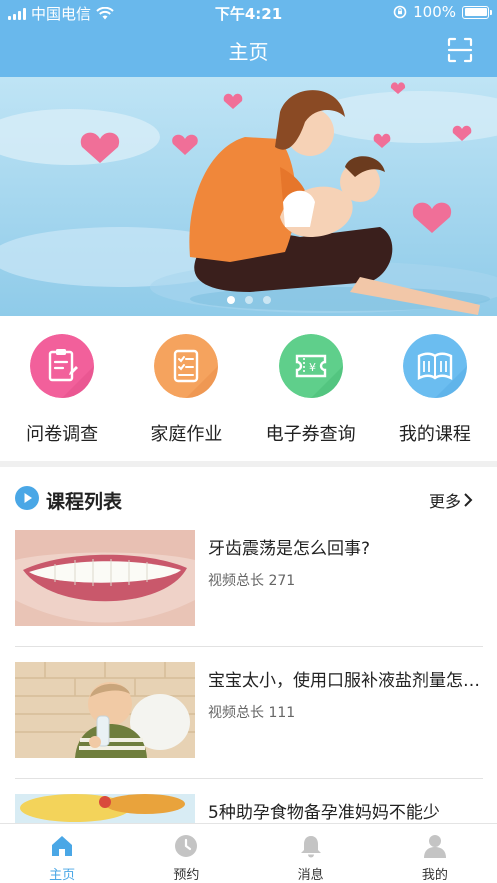 This screenshot has height=883, width=497. I want to click on course-title: 5种助孕食物备孕准妈妈不能少, so click(324, 813).